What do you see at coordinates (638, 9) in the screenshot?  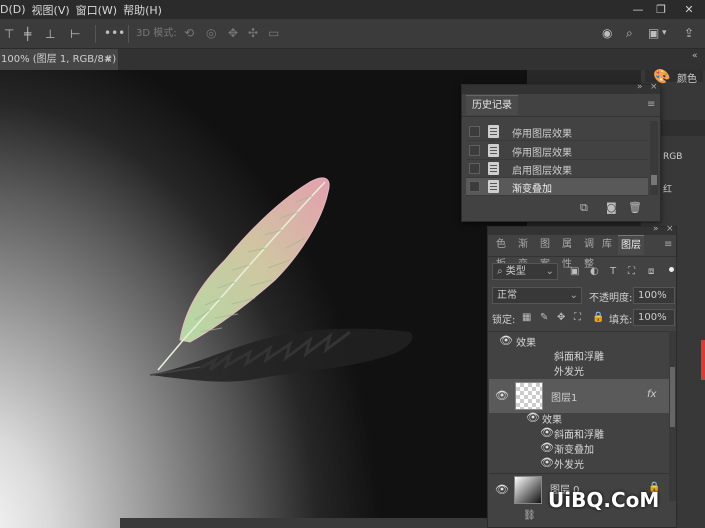 I see `minimize-icon: —` at bounding box center [638, 9].